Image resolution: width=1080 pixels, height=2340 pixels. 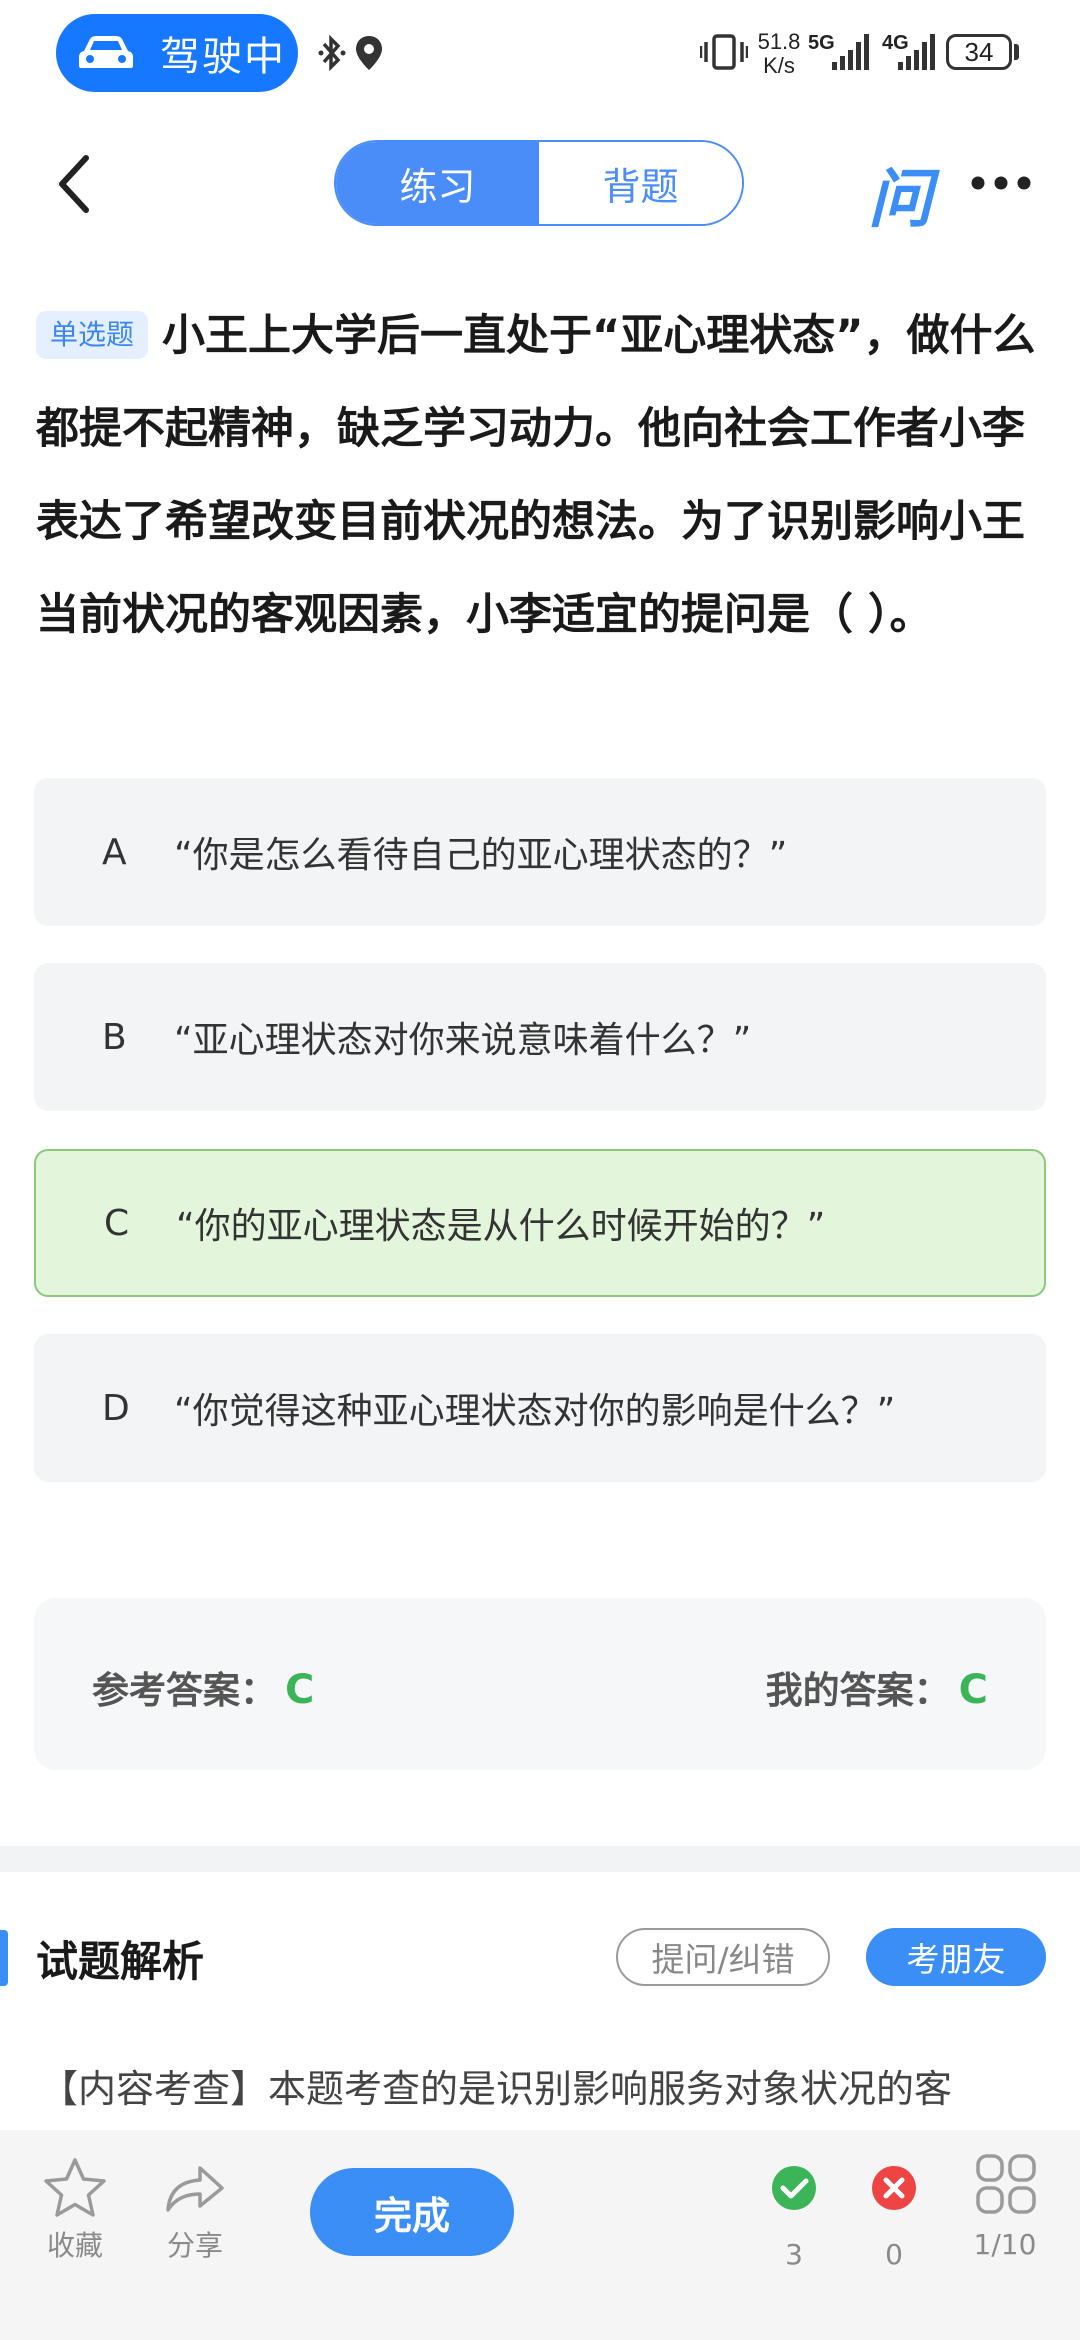 I want to click on driving-mode-label: 驾驶中, so click(x=223, y=57).